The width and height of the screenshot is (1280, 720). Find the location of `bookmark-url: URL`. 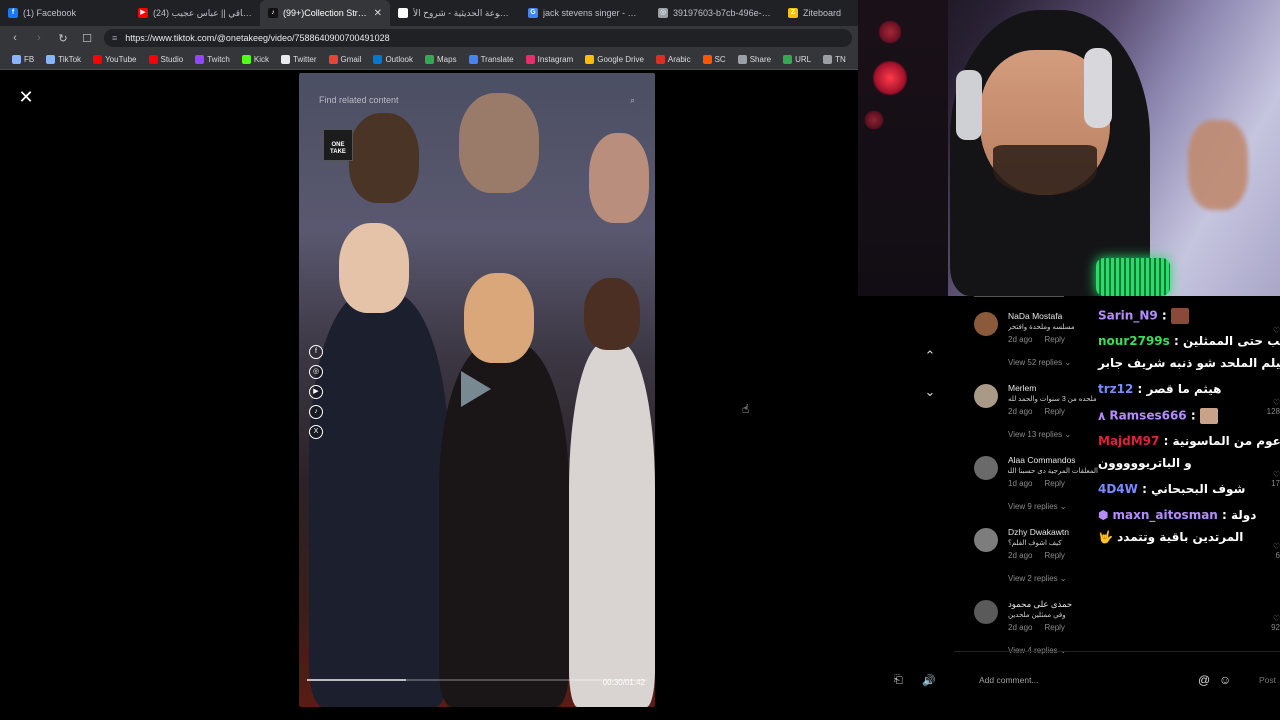

bookmark-url: URL is located at coordinates (797, 59).